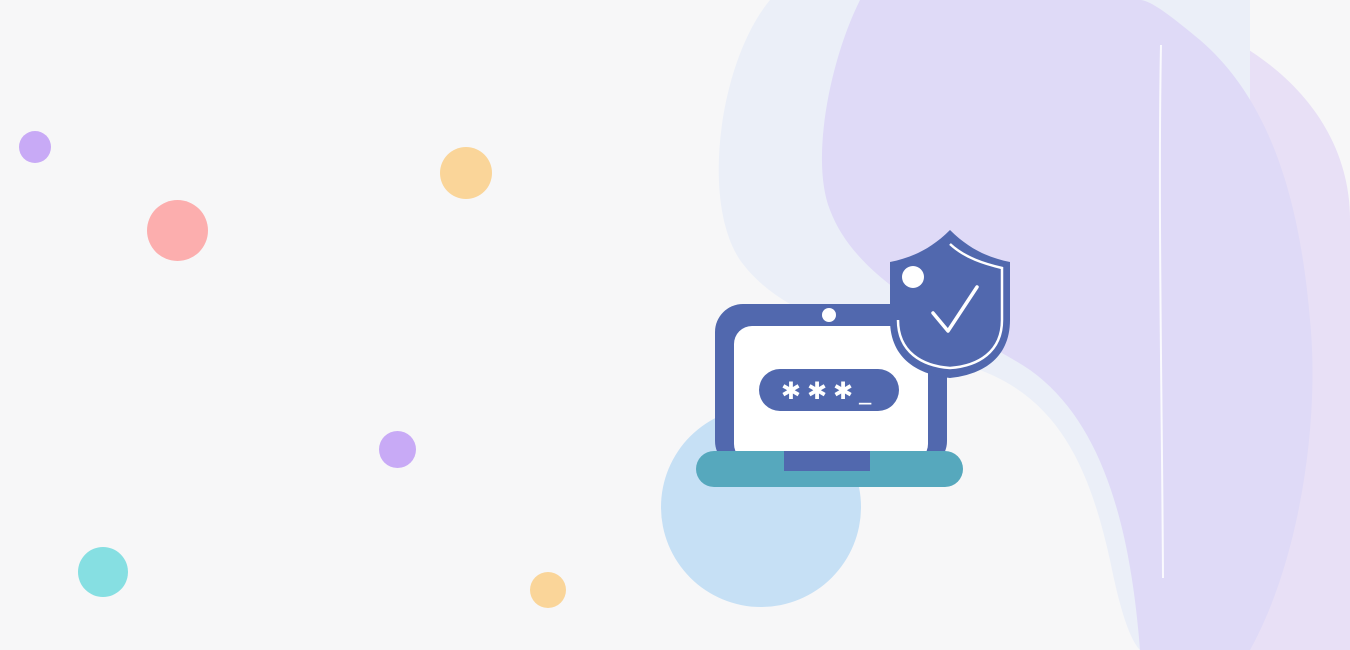 This screenshot has width=1350, height=650. Describe the element at coordinates (827, 461) in the screenshot. I see `laptop-trackpad` at that location.